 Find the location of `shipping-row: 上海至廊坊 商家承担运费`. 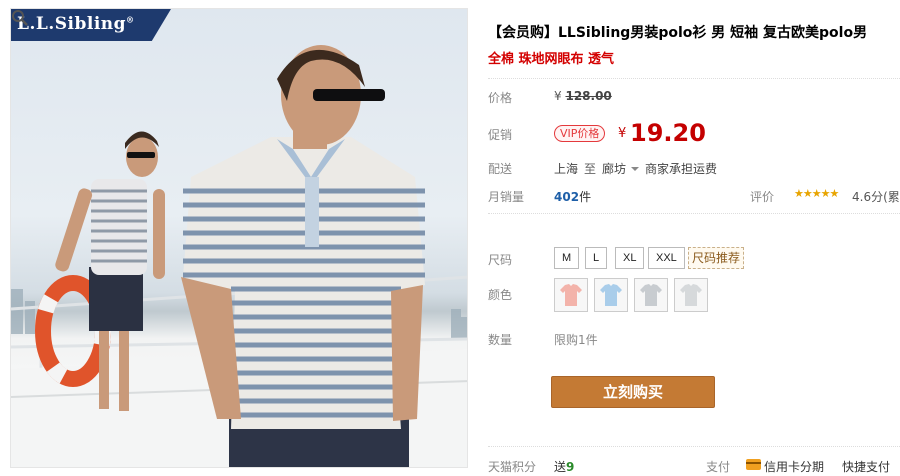

shipping-row: 上海至廊坊 商家承担运费 is located at coordinates (636, 169).